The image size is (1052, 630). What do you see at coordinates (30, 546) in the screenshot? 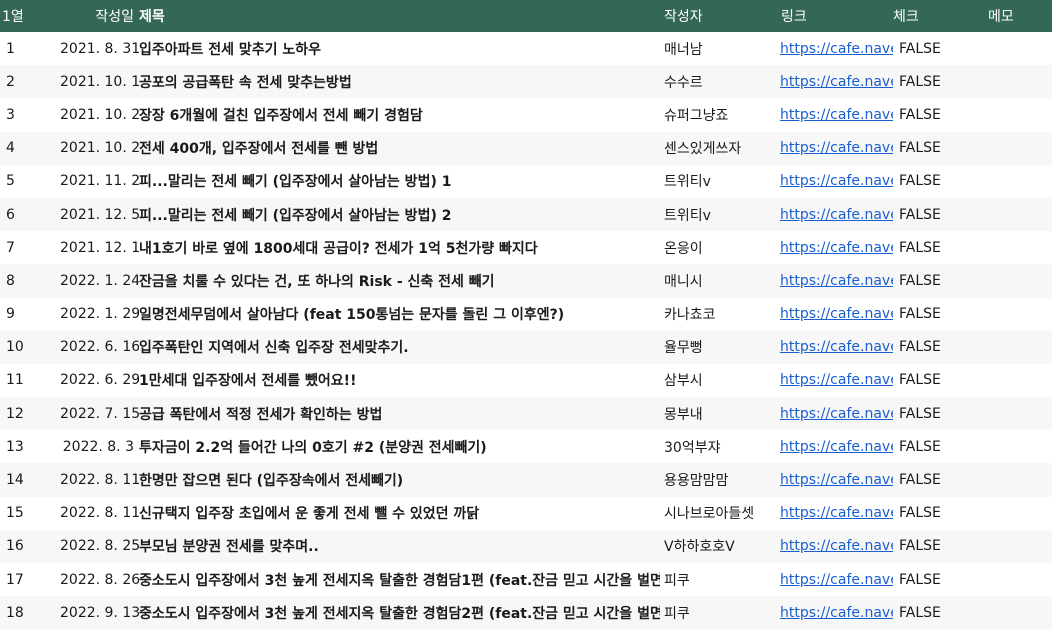
I see `cell-no: 16` at bounding box center [30, 546].